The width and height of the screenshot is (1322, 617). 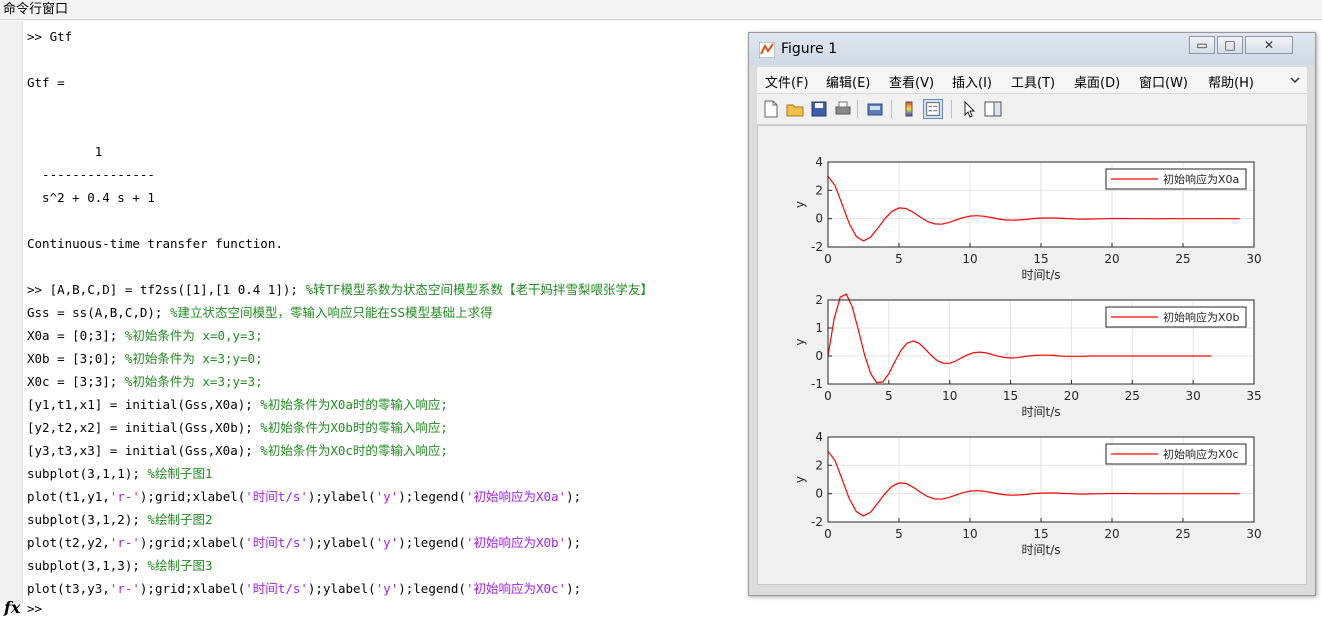 I want to click on menu-tools: 工具(T), so click(x=1033, y=81).